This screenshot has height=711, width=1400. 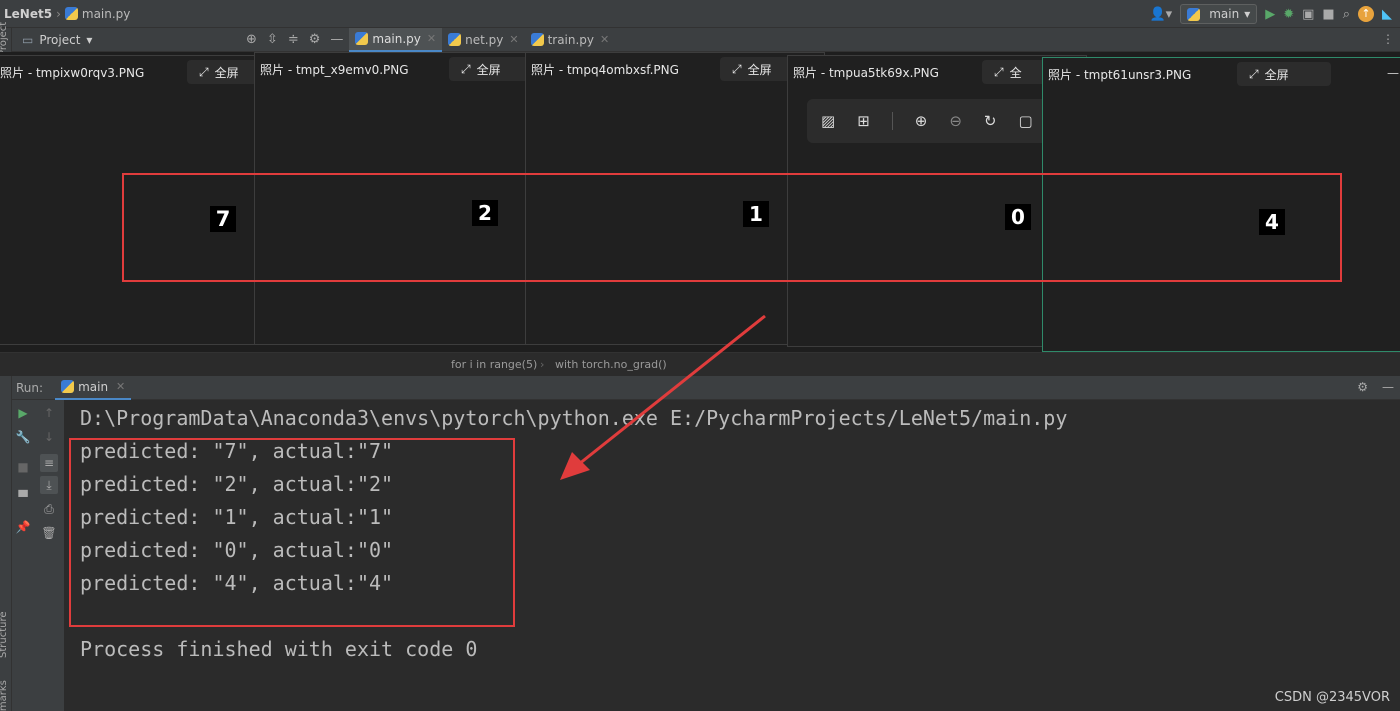 I want to click on annotation-arrow, so click(x=663, y=397).